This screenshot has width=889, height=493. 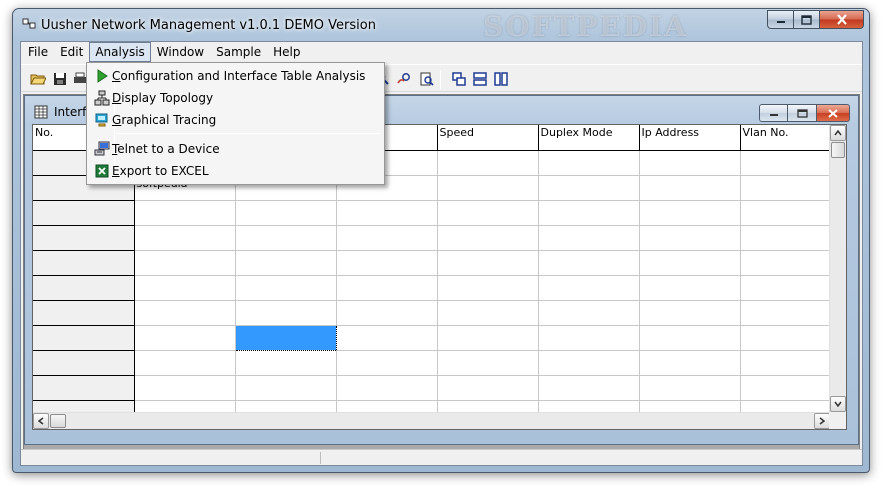 I want to click on menu-help: Help, so click(x=286, y=52).